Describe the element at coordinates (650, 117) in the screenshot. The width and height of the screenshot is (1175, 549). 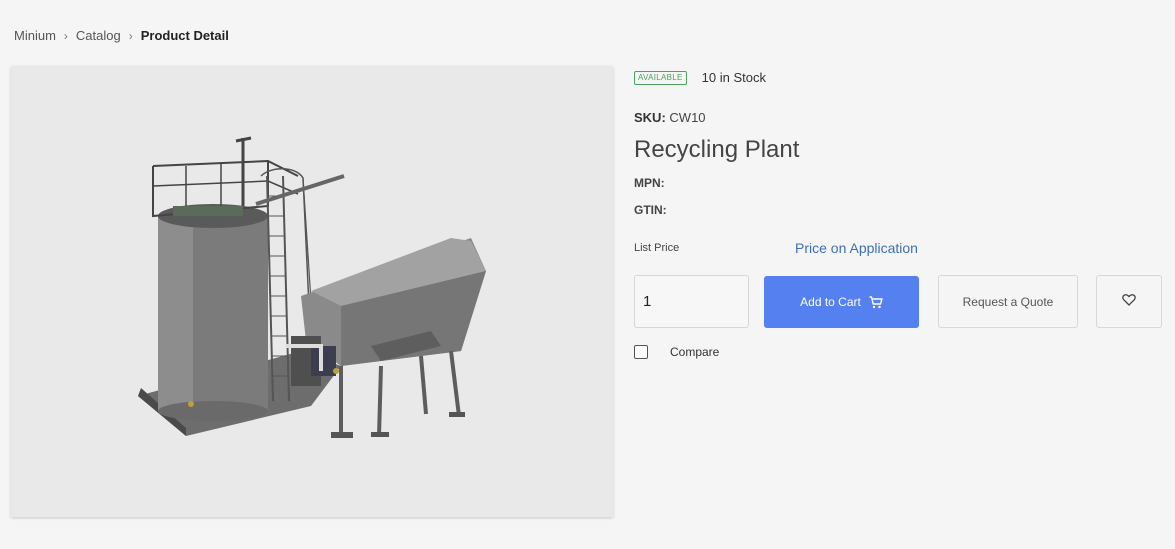
I see `sku-label: SKU:` at that location.